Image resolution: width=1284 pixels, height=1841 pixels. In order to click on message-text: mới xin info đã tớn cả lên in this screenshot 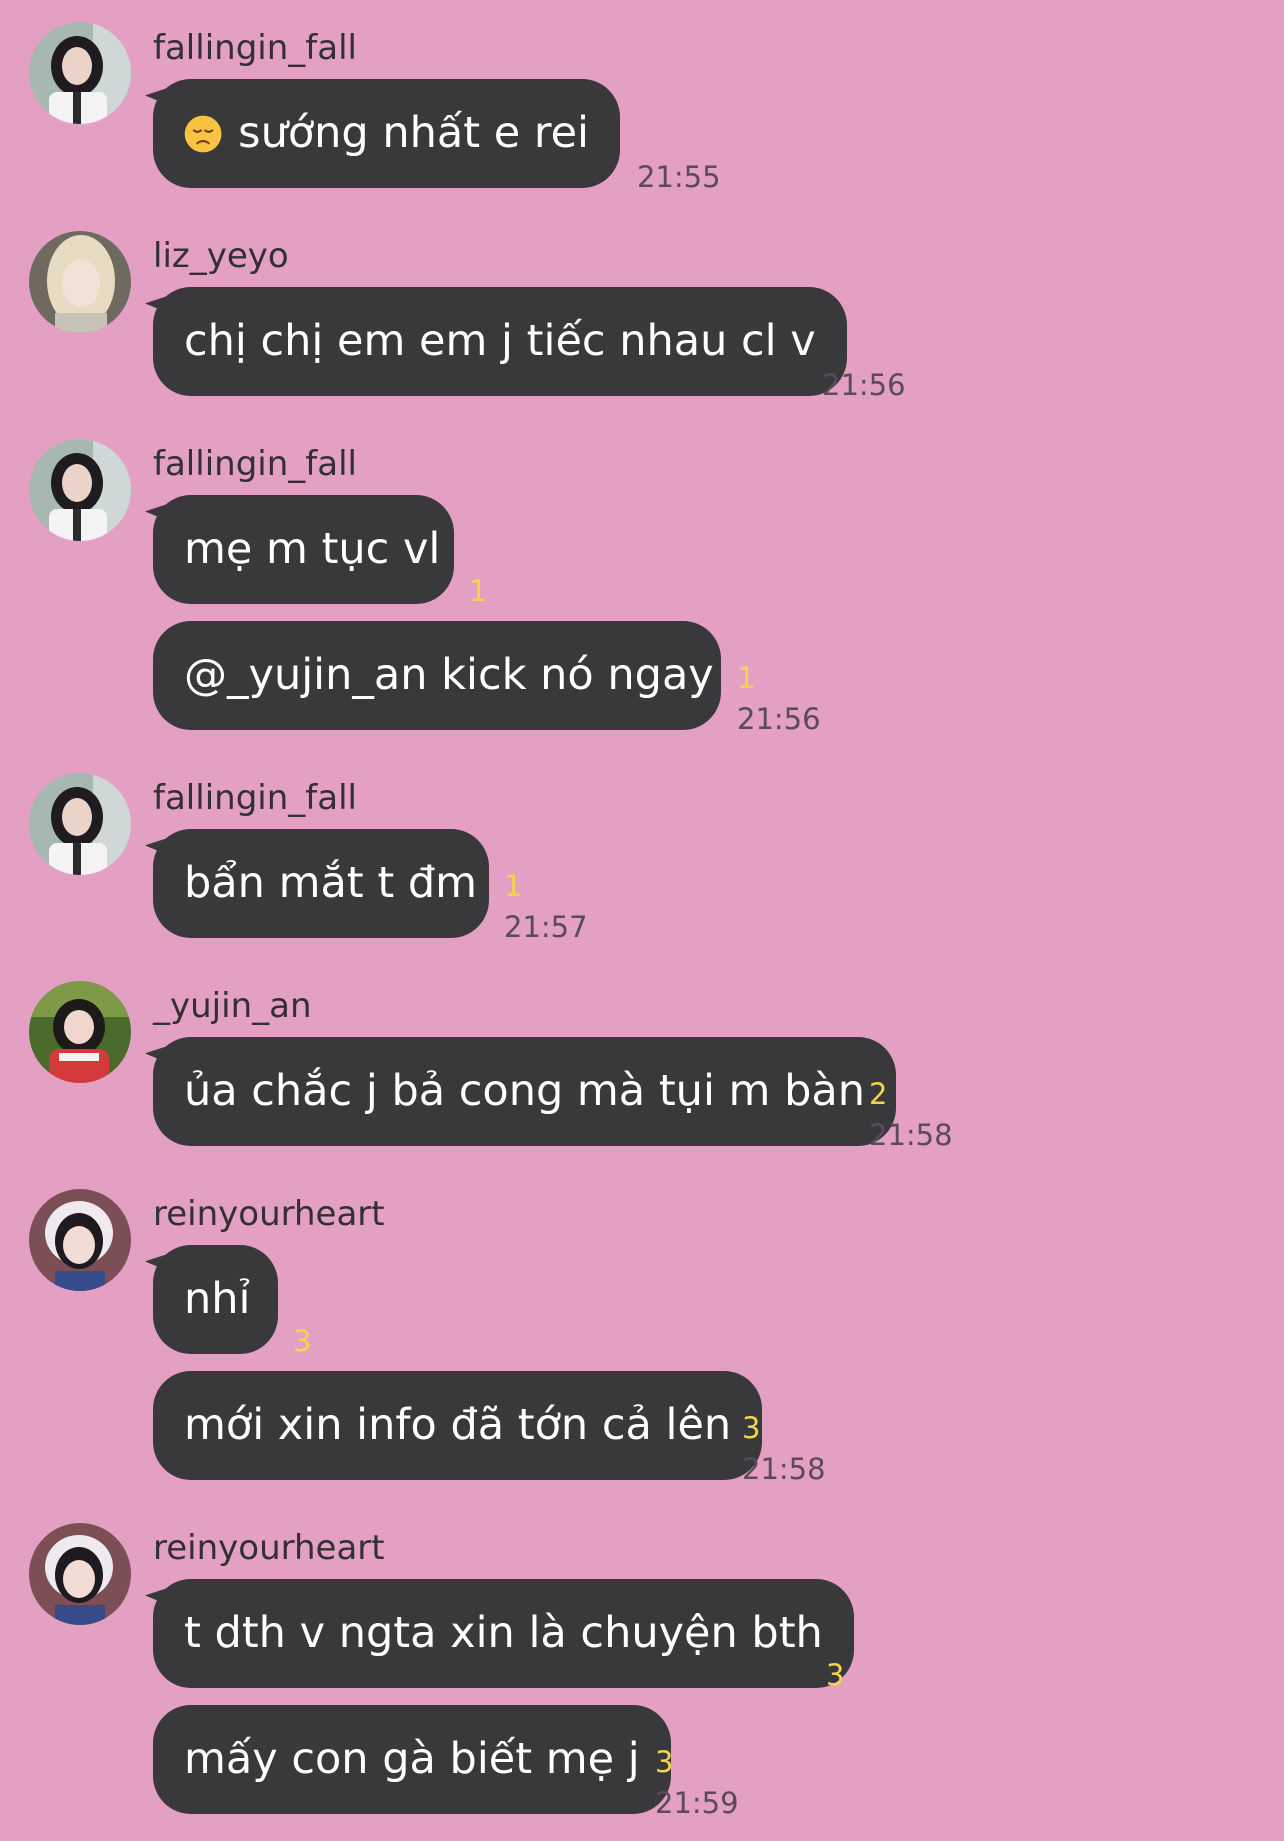, I will do `click(458, 1425)`.